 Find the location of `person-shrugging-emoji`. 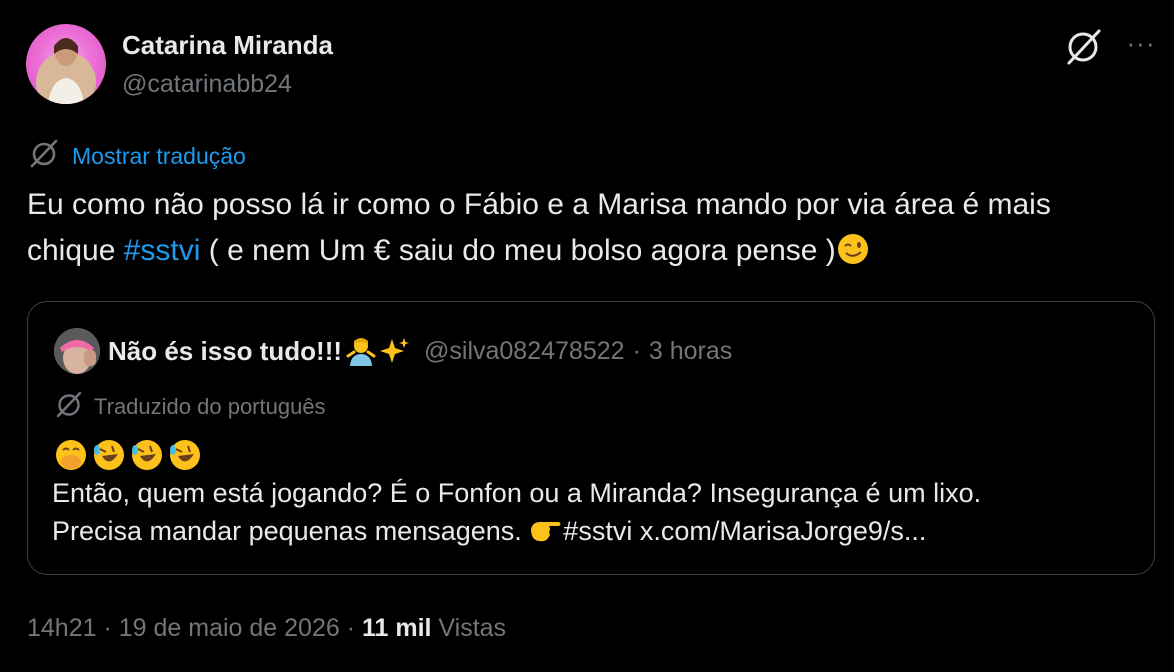

person-shrugging-emoji is located at coordinates (361, 351).